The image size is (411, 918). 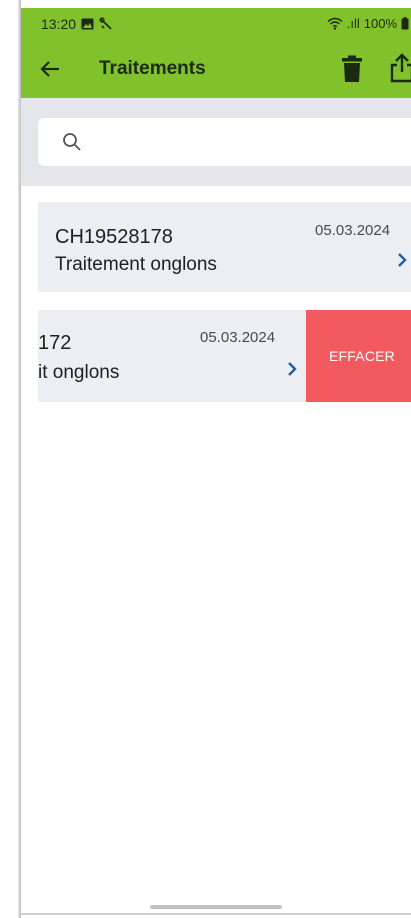 I want to click on status-bar: 13:20 .ıll 100%, so click(x=216, y=24).